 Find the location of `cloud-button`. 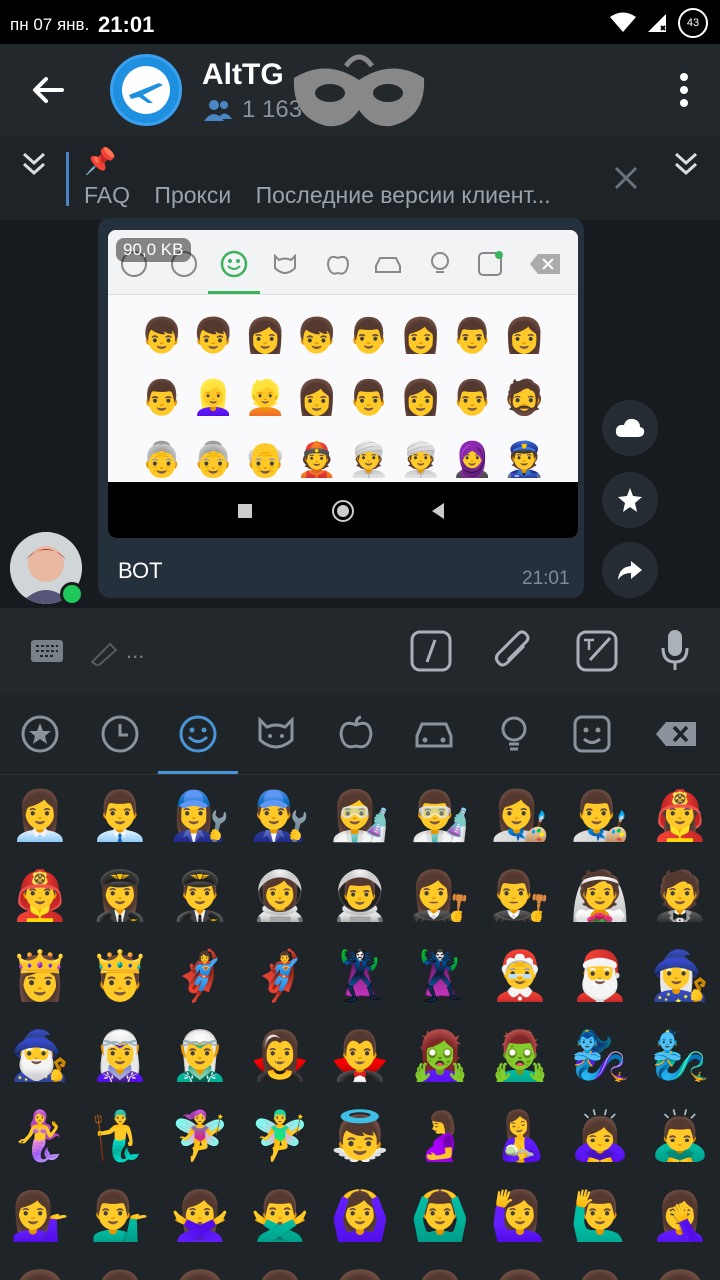

cloud-button is located at coordinates (630, 428).